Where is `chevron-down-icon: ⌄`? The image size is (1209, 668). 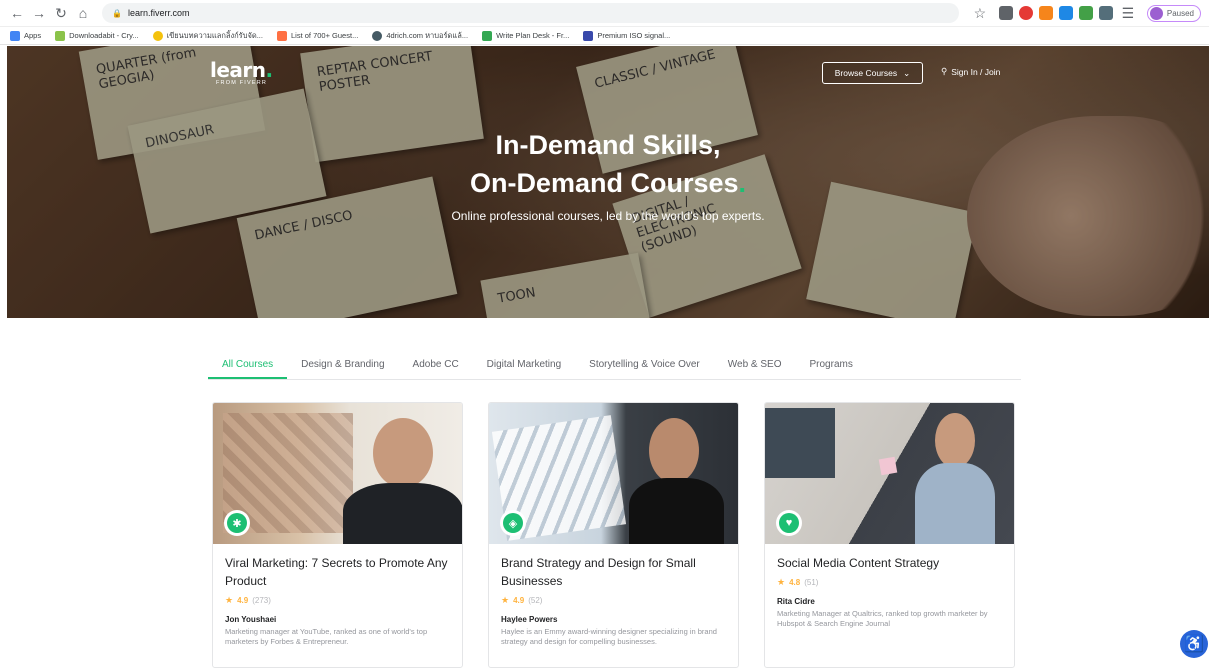
chevron-down-icon: ⌄ is located at coordinates (907, 72).